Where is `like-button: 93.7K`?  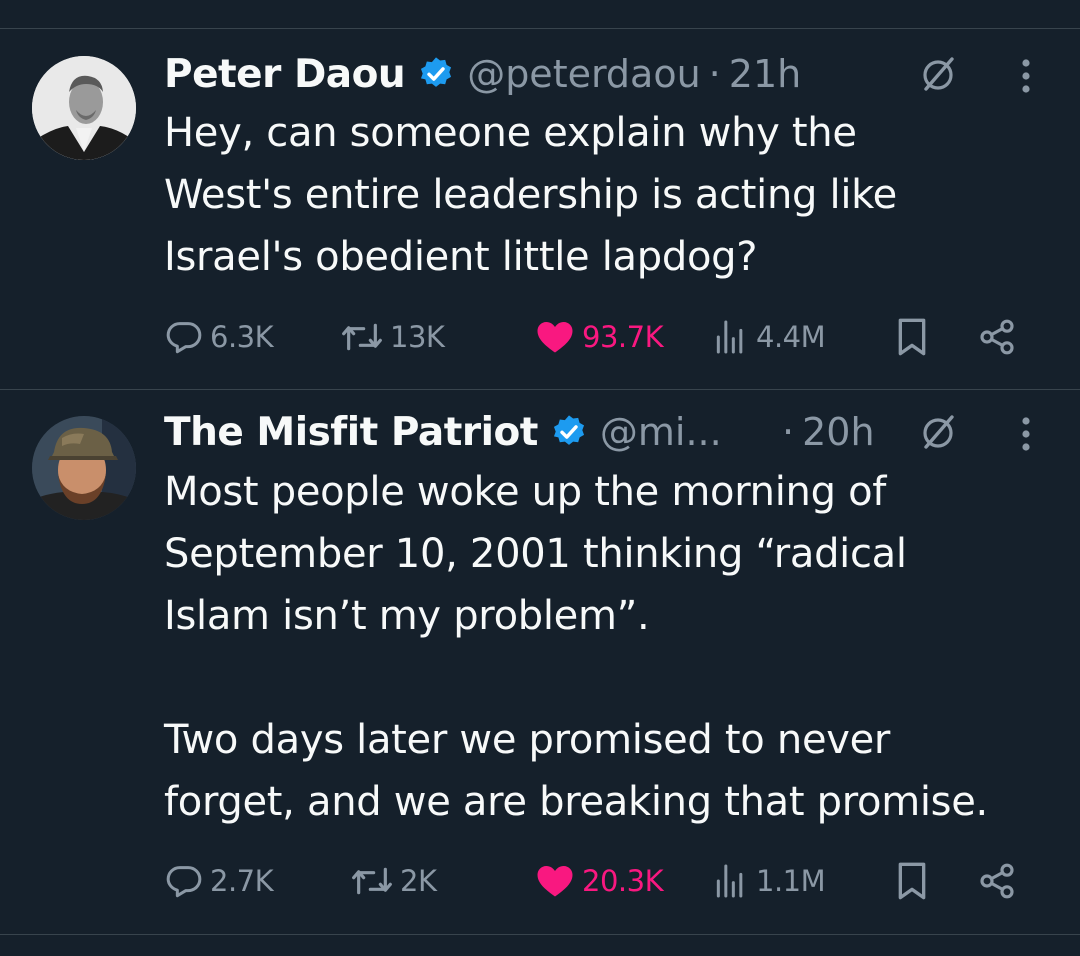 like-button: 93.7K is located at coordinates (599, 337).